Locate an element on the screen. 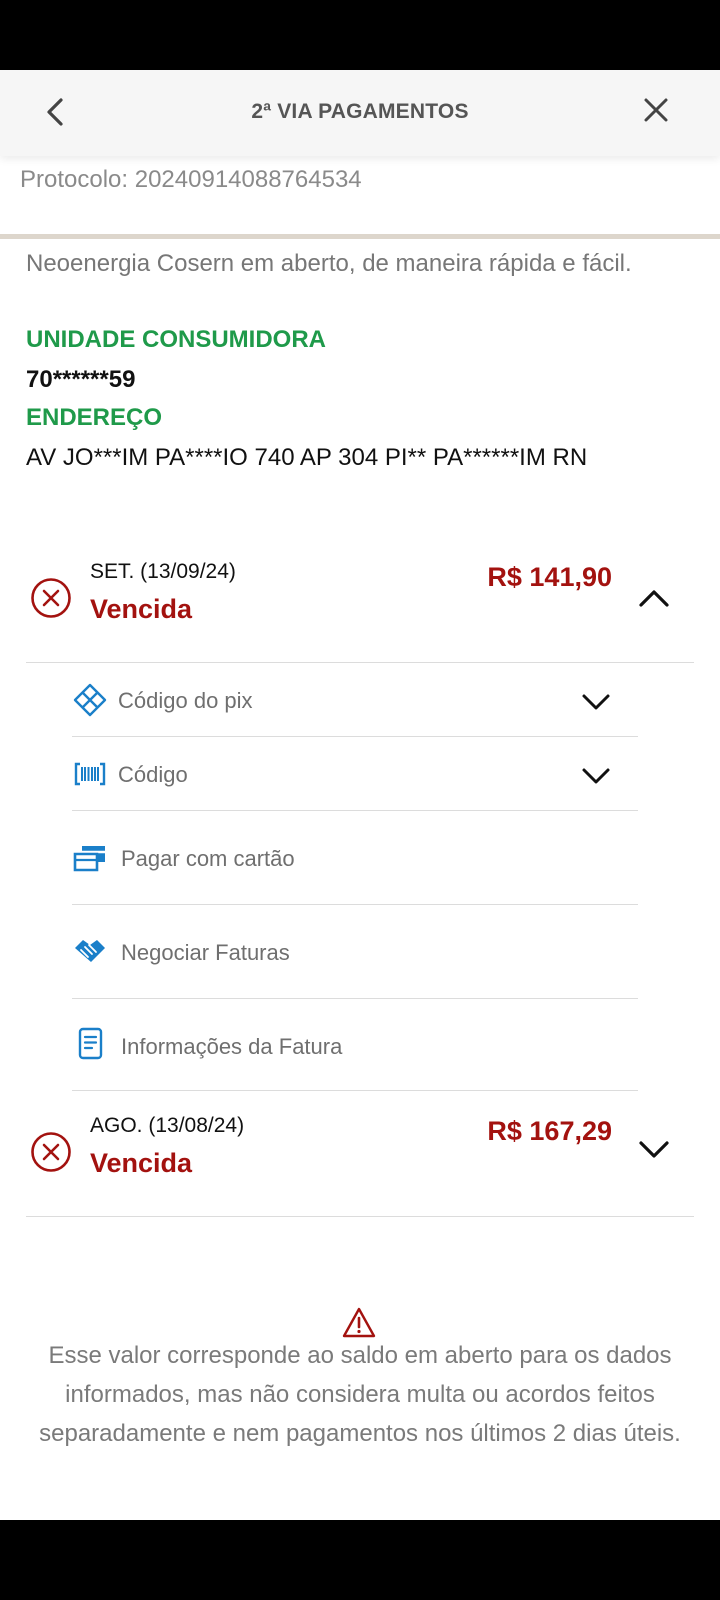 The height and width of the screenshot is (1600, 720). pix-icon is located at coordinates (90, 700).